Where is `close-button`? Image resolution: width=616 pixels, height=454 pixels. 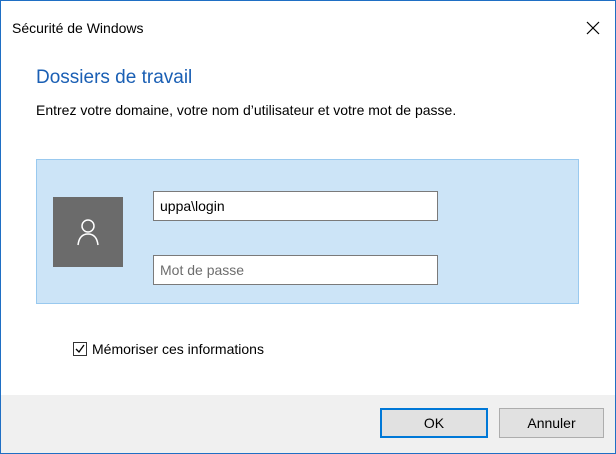 close-button is located at coordinates (593, 28).